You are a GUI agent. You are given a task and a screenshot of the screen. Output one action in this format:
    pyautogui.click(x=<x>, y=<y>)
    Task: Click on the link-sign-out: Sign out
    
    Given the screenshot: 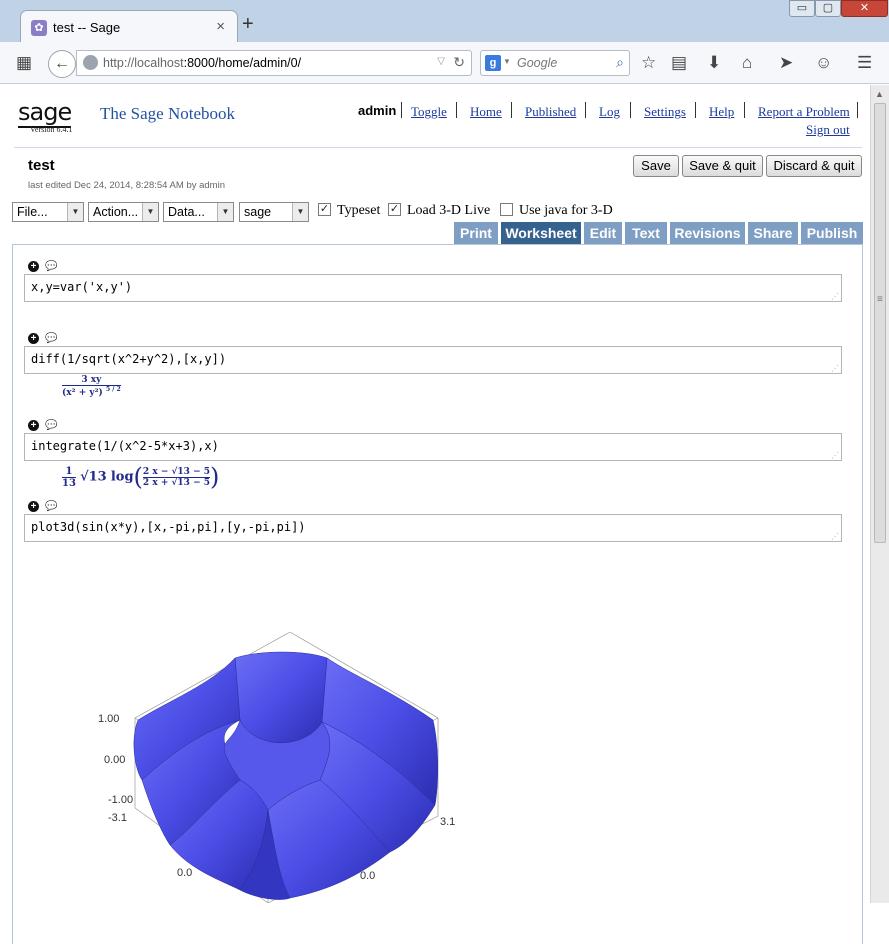 What is the action you would take?
    pyautogui.click(x=828, y=130)
    